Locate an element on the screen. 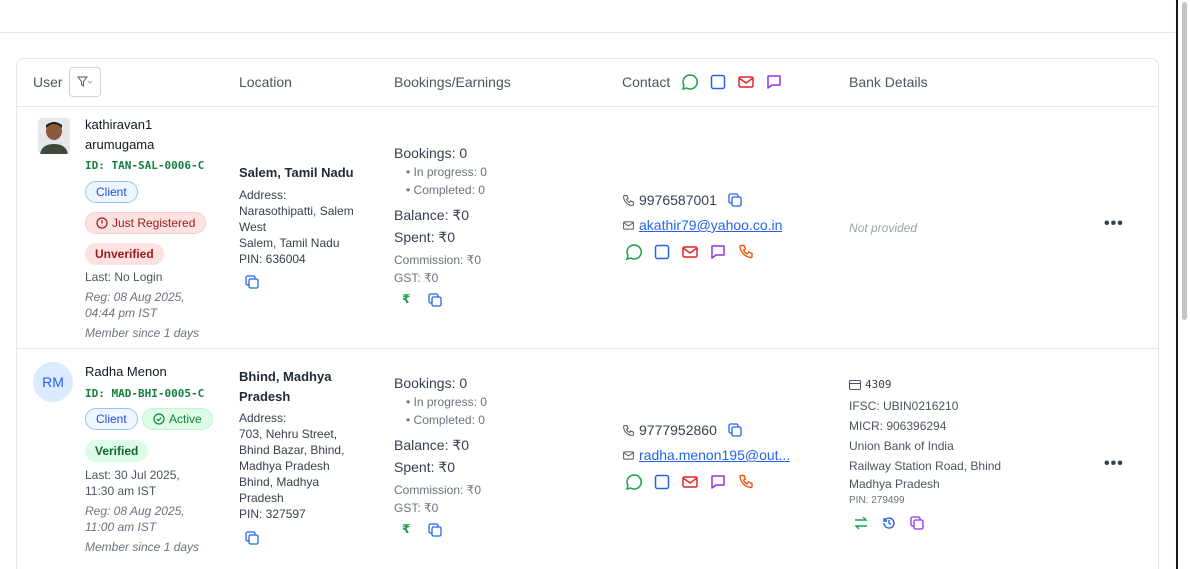  filter-button is located at coordinates (85, 82).